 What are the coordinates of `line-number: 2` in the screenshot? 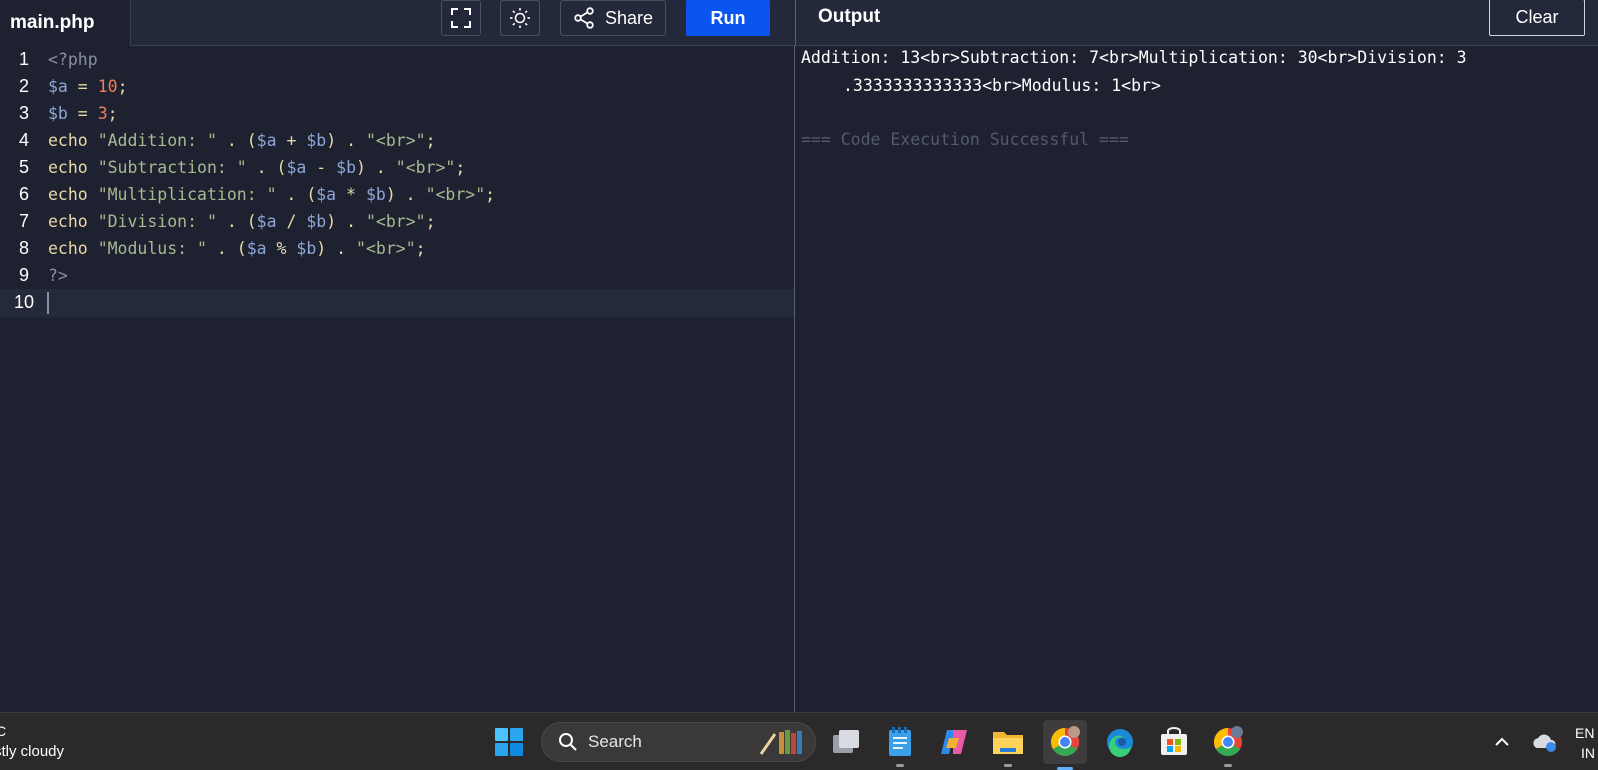 It's located at (23, 86).